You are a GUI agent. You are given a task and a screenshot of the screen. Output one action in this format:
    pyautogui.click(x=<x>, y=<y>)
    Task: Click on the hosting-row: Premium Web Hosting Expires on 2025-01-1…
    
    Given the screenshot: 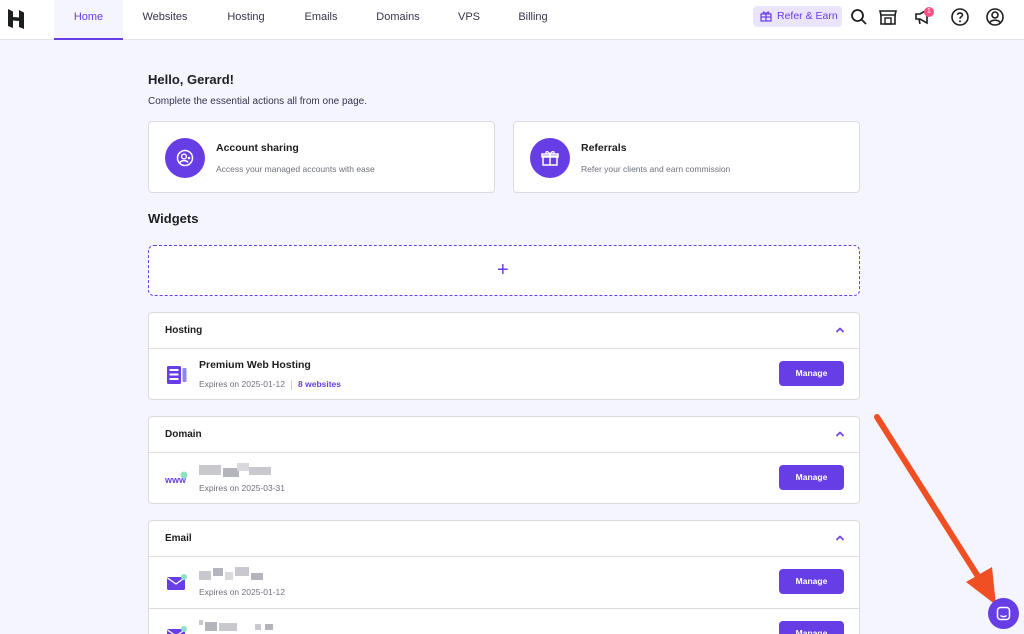 What is the action you would take?
    pyautogui.click(x=504, y=374)
    